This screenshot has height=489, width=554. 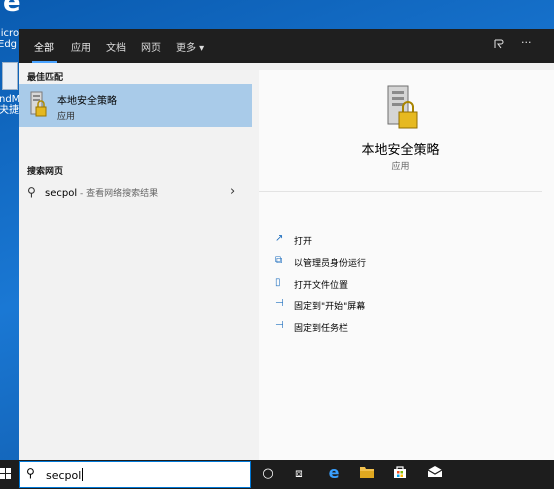 What do you see at coordinates (279, 238) in the screenshot?
I see `open-icon: ↗` at bounding box center [279, 238].